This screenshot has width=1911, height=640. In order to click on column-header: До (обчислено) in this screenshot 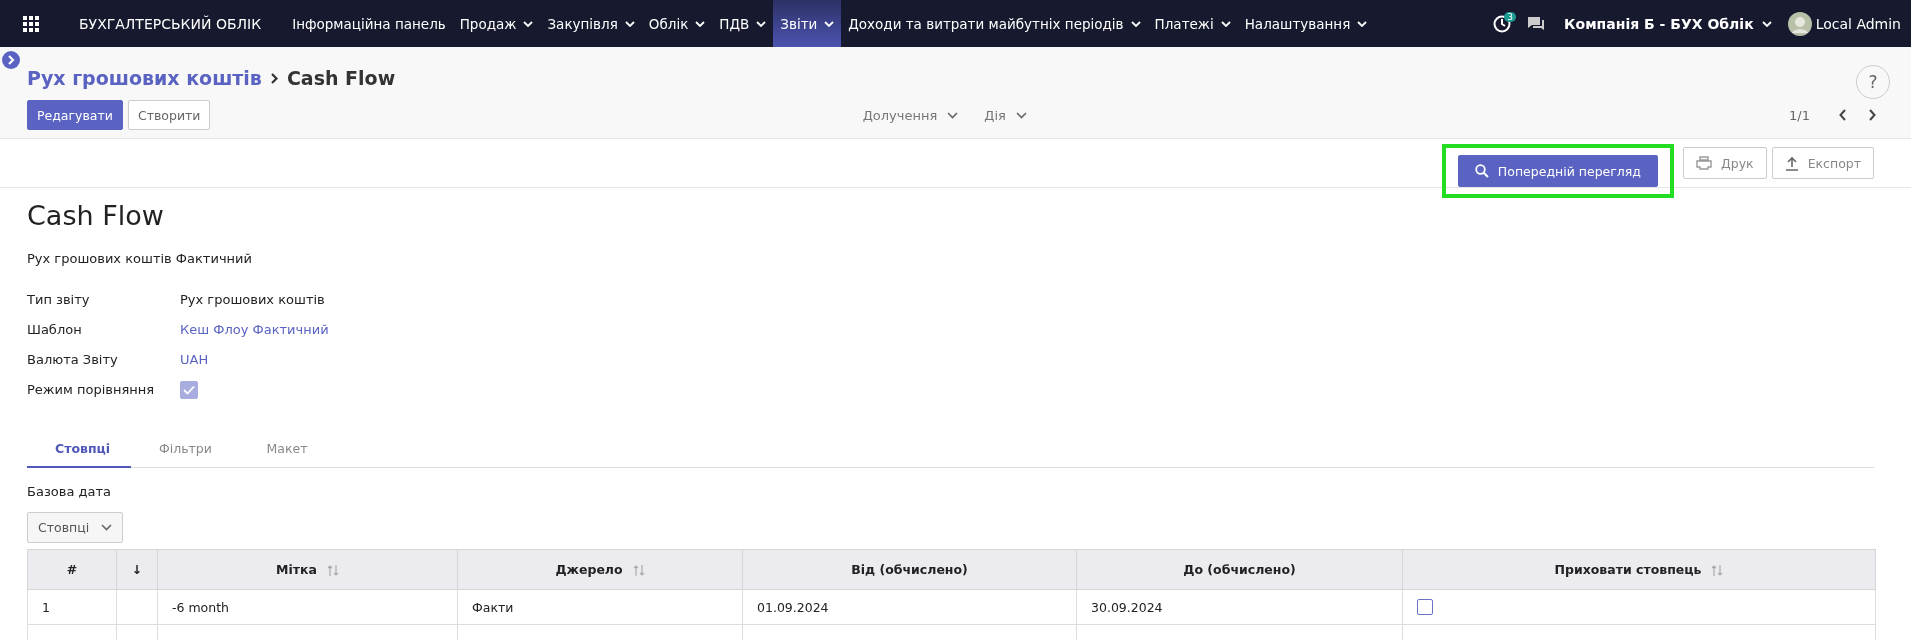, I will do `click(1239, 569)`.